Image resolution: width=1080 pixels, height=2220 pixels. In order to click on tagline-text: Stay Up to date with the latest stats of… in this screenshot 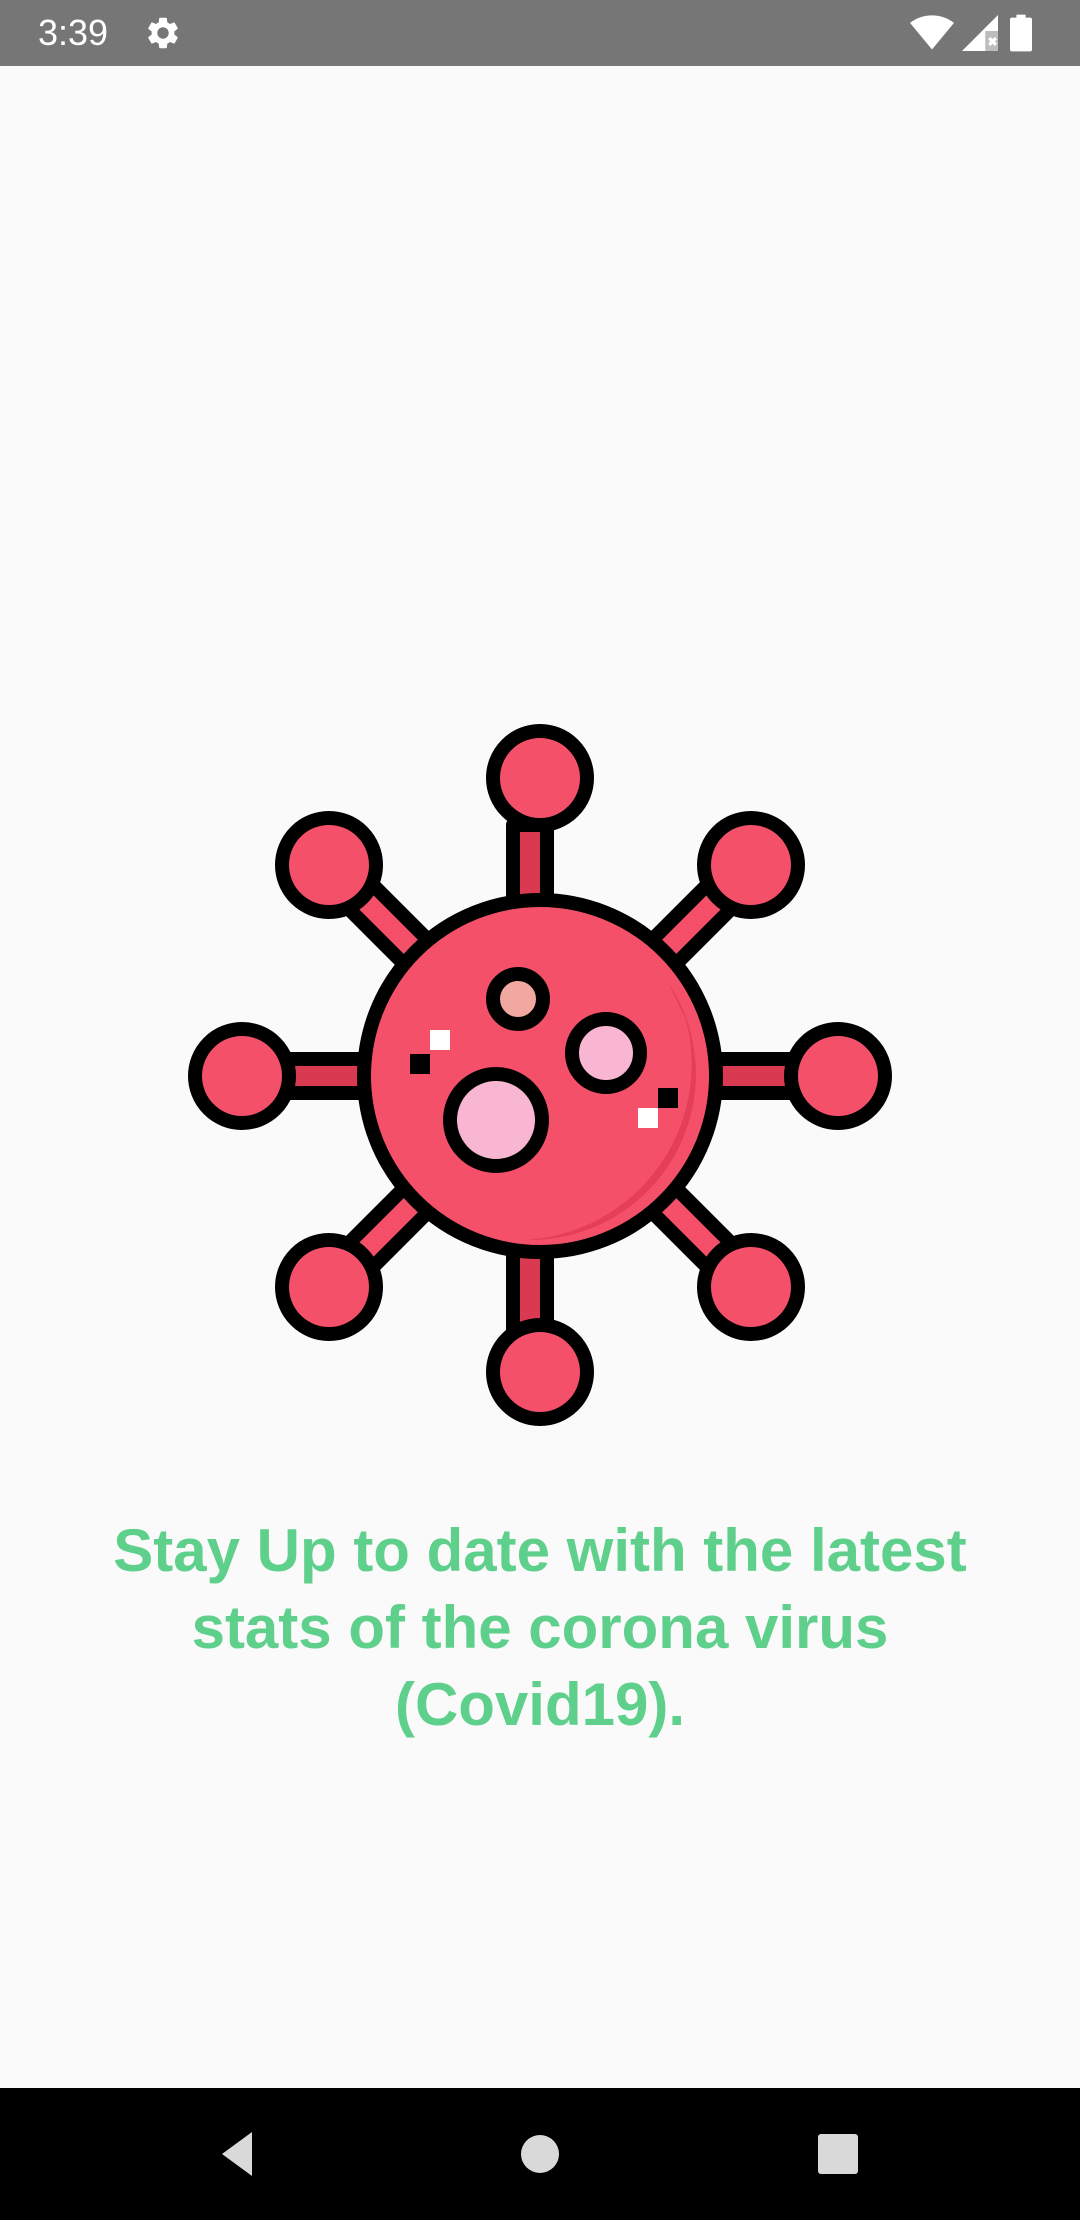, I will do `click(540, 1627)`.